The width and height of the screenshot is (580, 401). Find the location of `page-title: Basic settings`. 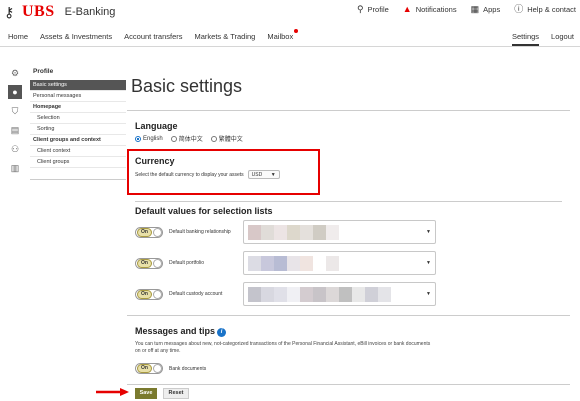

page-title: Basic settings is located at coordinates (187, 86).